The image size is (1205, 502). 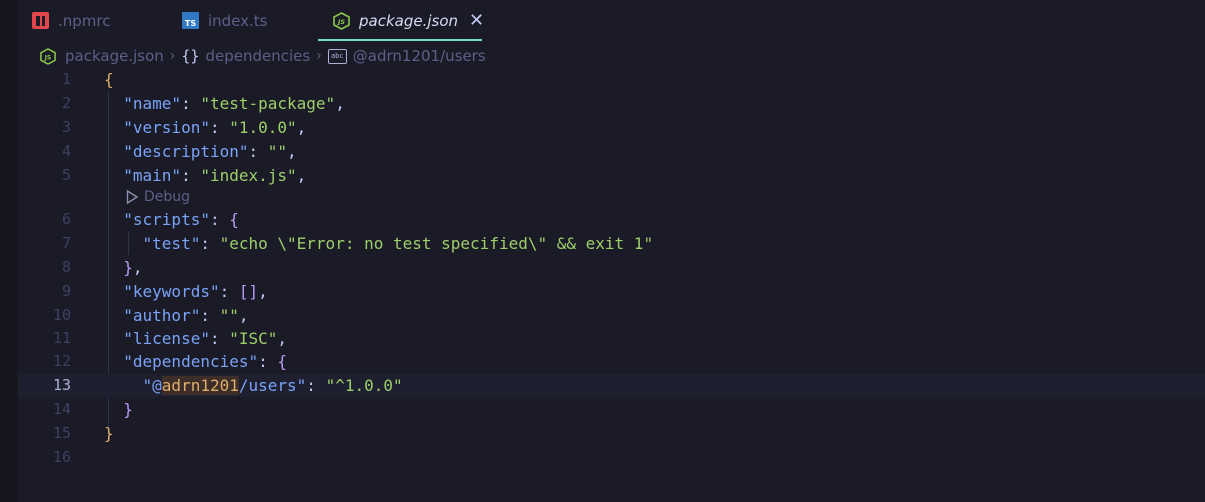 What do you see at coordinates (66, 127) in the screenshot?
I see `line-number: 3` at bounding box center [66, 127].